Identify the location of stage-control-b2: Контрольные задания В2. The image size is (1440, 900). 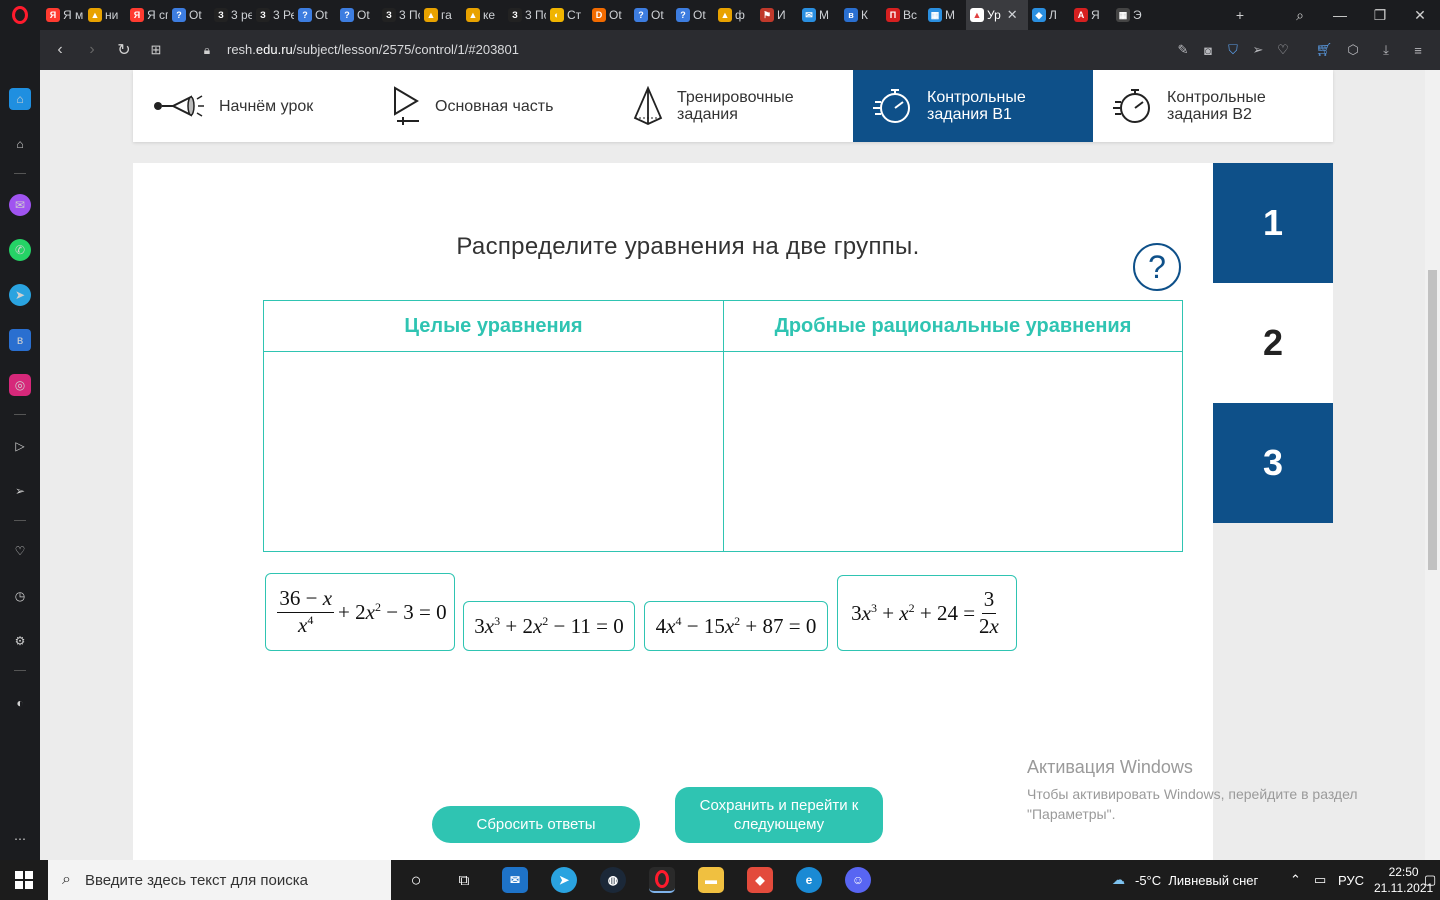
(1213, 106).